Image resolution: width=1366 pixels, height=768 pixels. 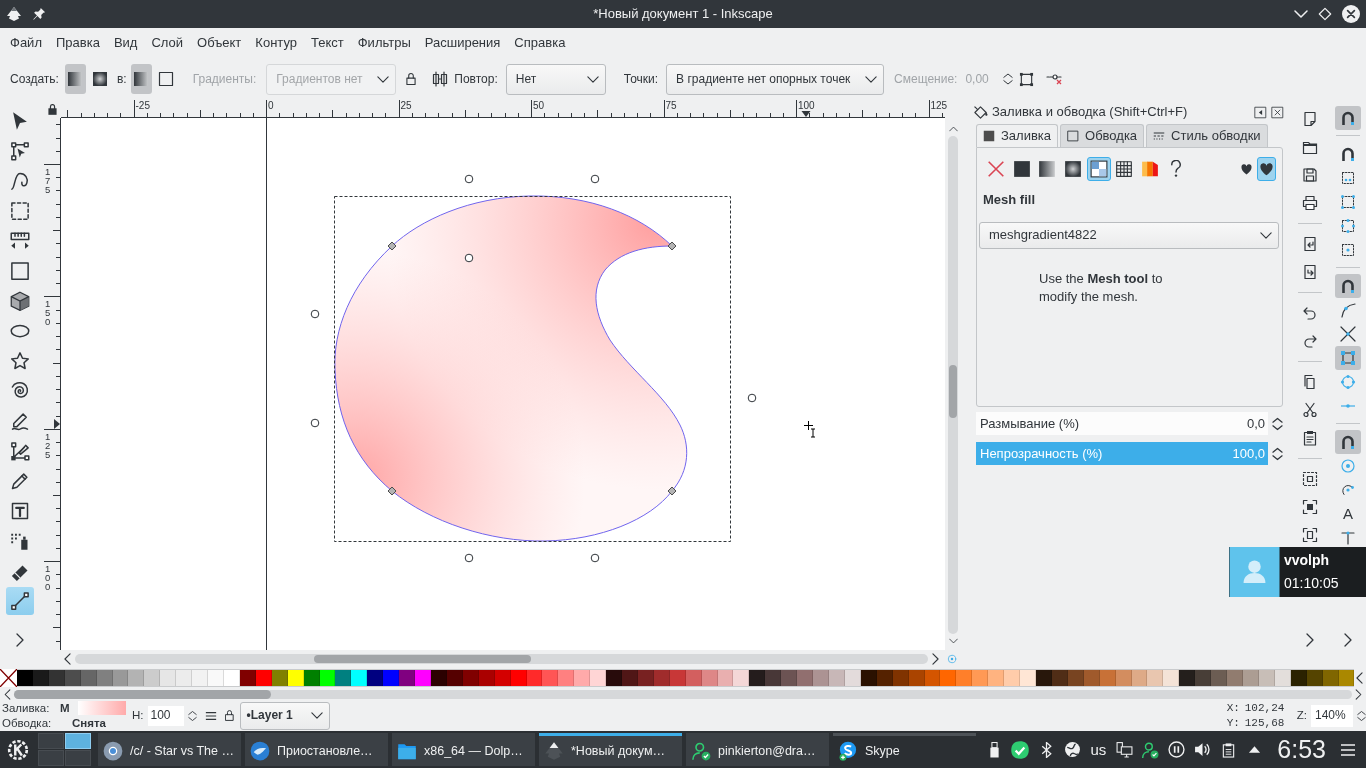 What do you see at coordinates (1176, 749) in the screenshot?
I see `pause-circle-icon` at bounding box center [1176, 749].